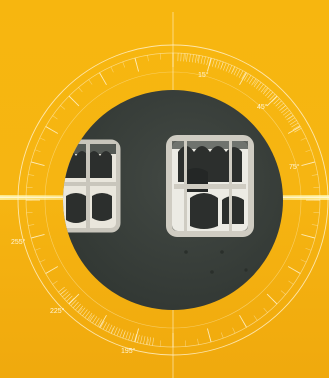 Image resolution: width=329 pixels, height=378 pixels. What do you see at coordinates (210, 186) in the screenshot?
I see `right-window` at bounding box center [210, 186].